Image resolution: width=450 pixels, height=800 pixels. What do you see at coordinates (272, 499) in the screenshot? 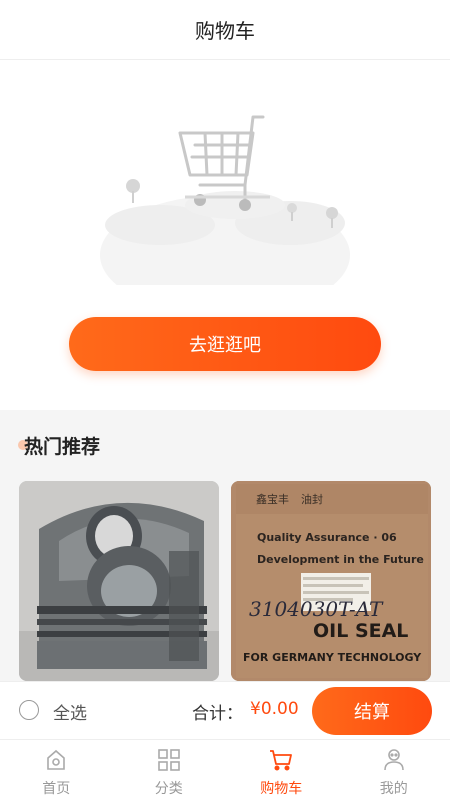
I see `brand-text: 鑫宝丰` at bounding box center [272, 499].